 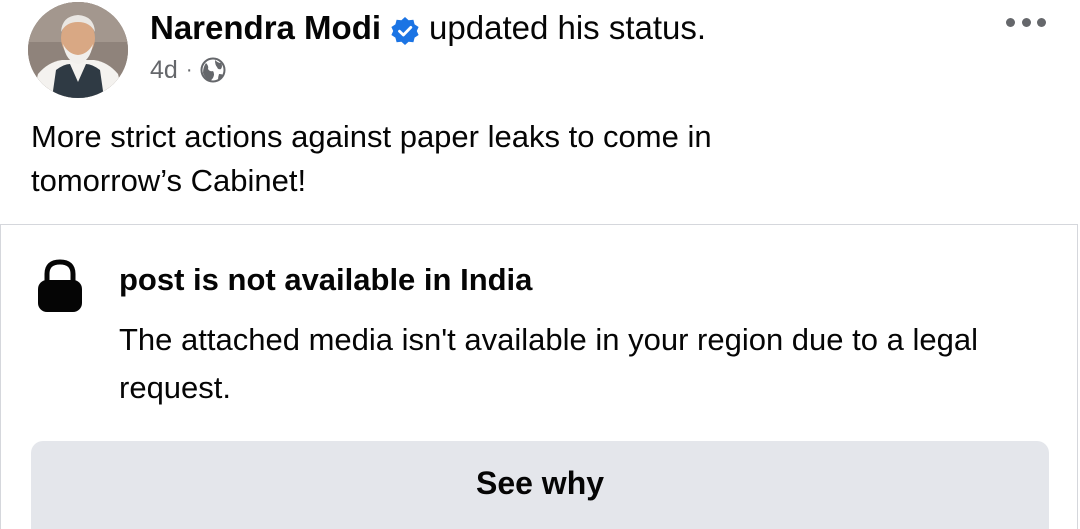 What do you see at coordinates (568, 27) in the screenshot?
I see `status-action-text: updated his status.` at bounding box center [568, 27].